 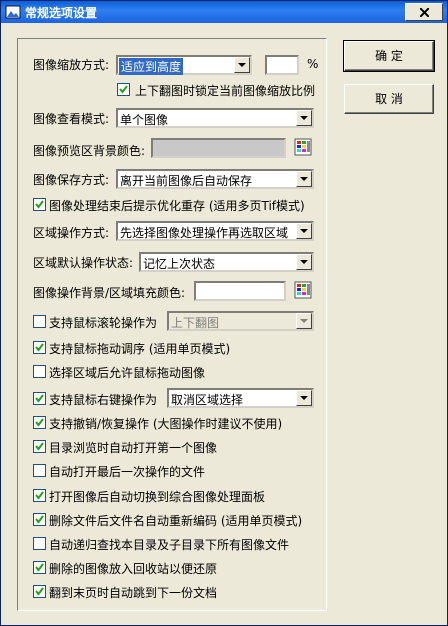 I want to click on view-mode-label: 图像查看模式:, so click(x=71, y=119).